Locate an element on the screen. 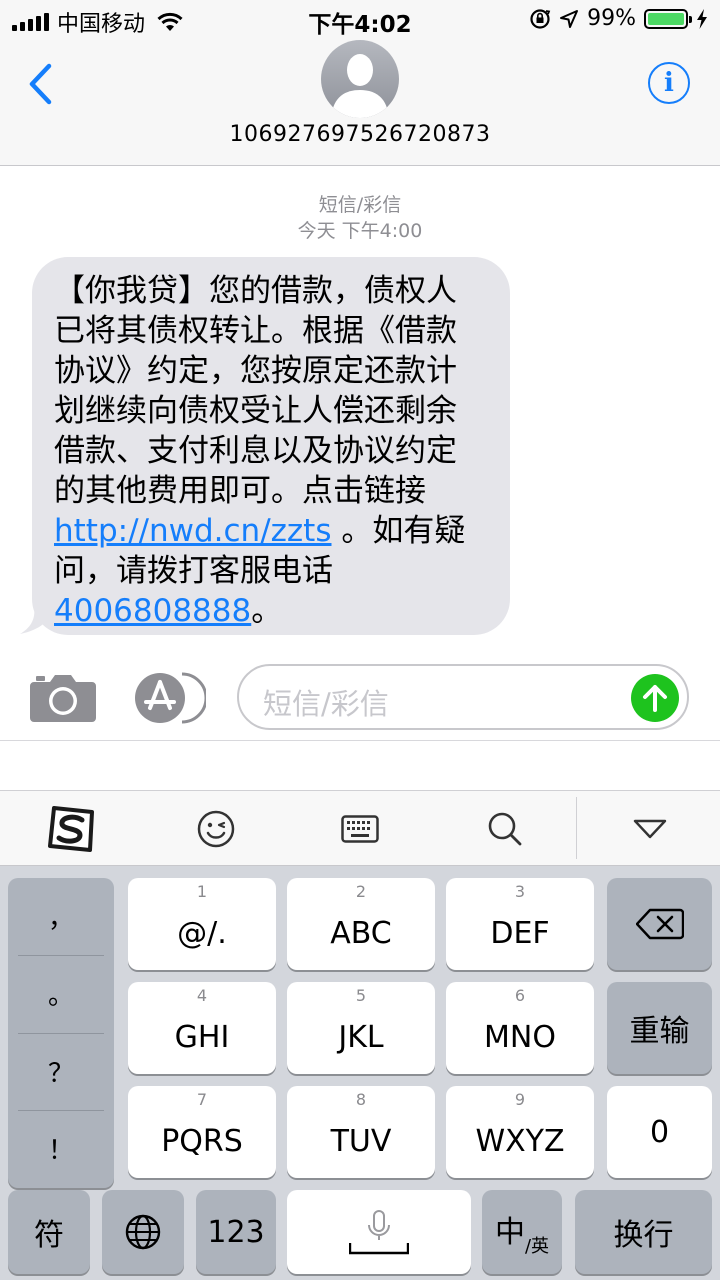  message-line-4: 划继续向债权受让人偿还剩余 is located at coordinates (255, 411).